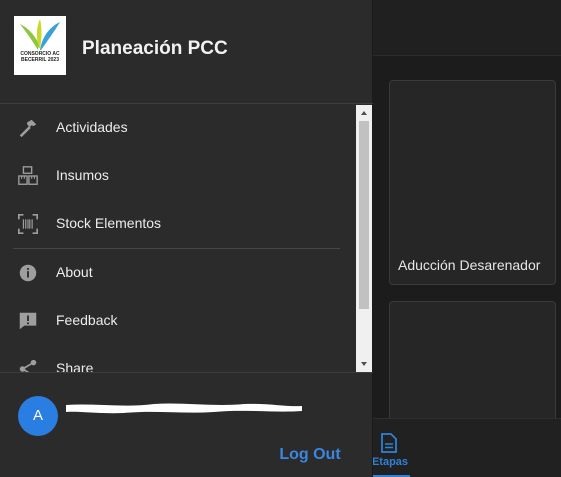  I want to click on share-icon, so click(28, 365).